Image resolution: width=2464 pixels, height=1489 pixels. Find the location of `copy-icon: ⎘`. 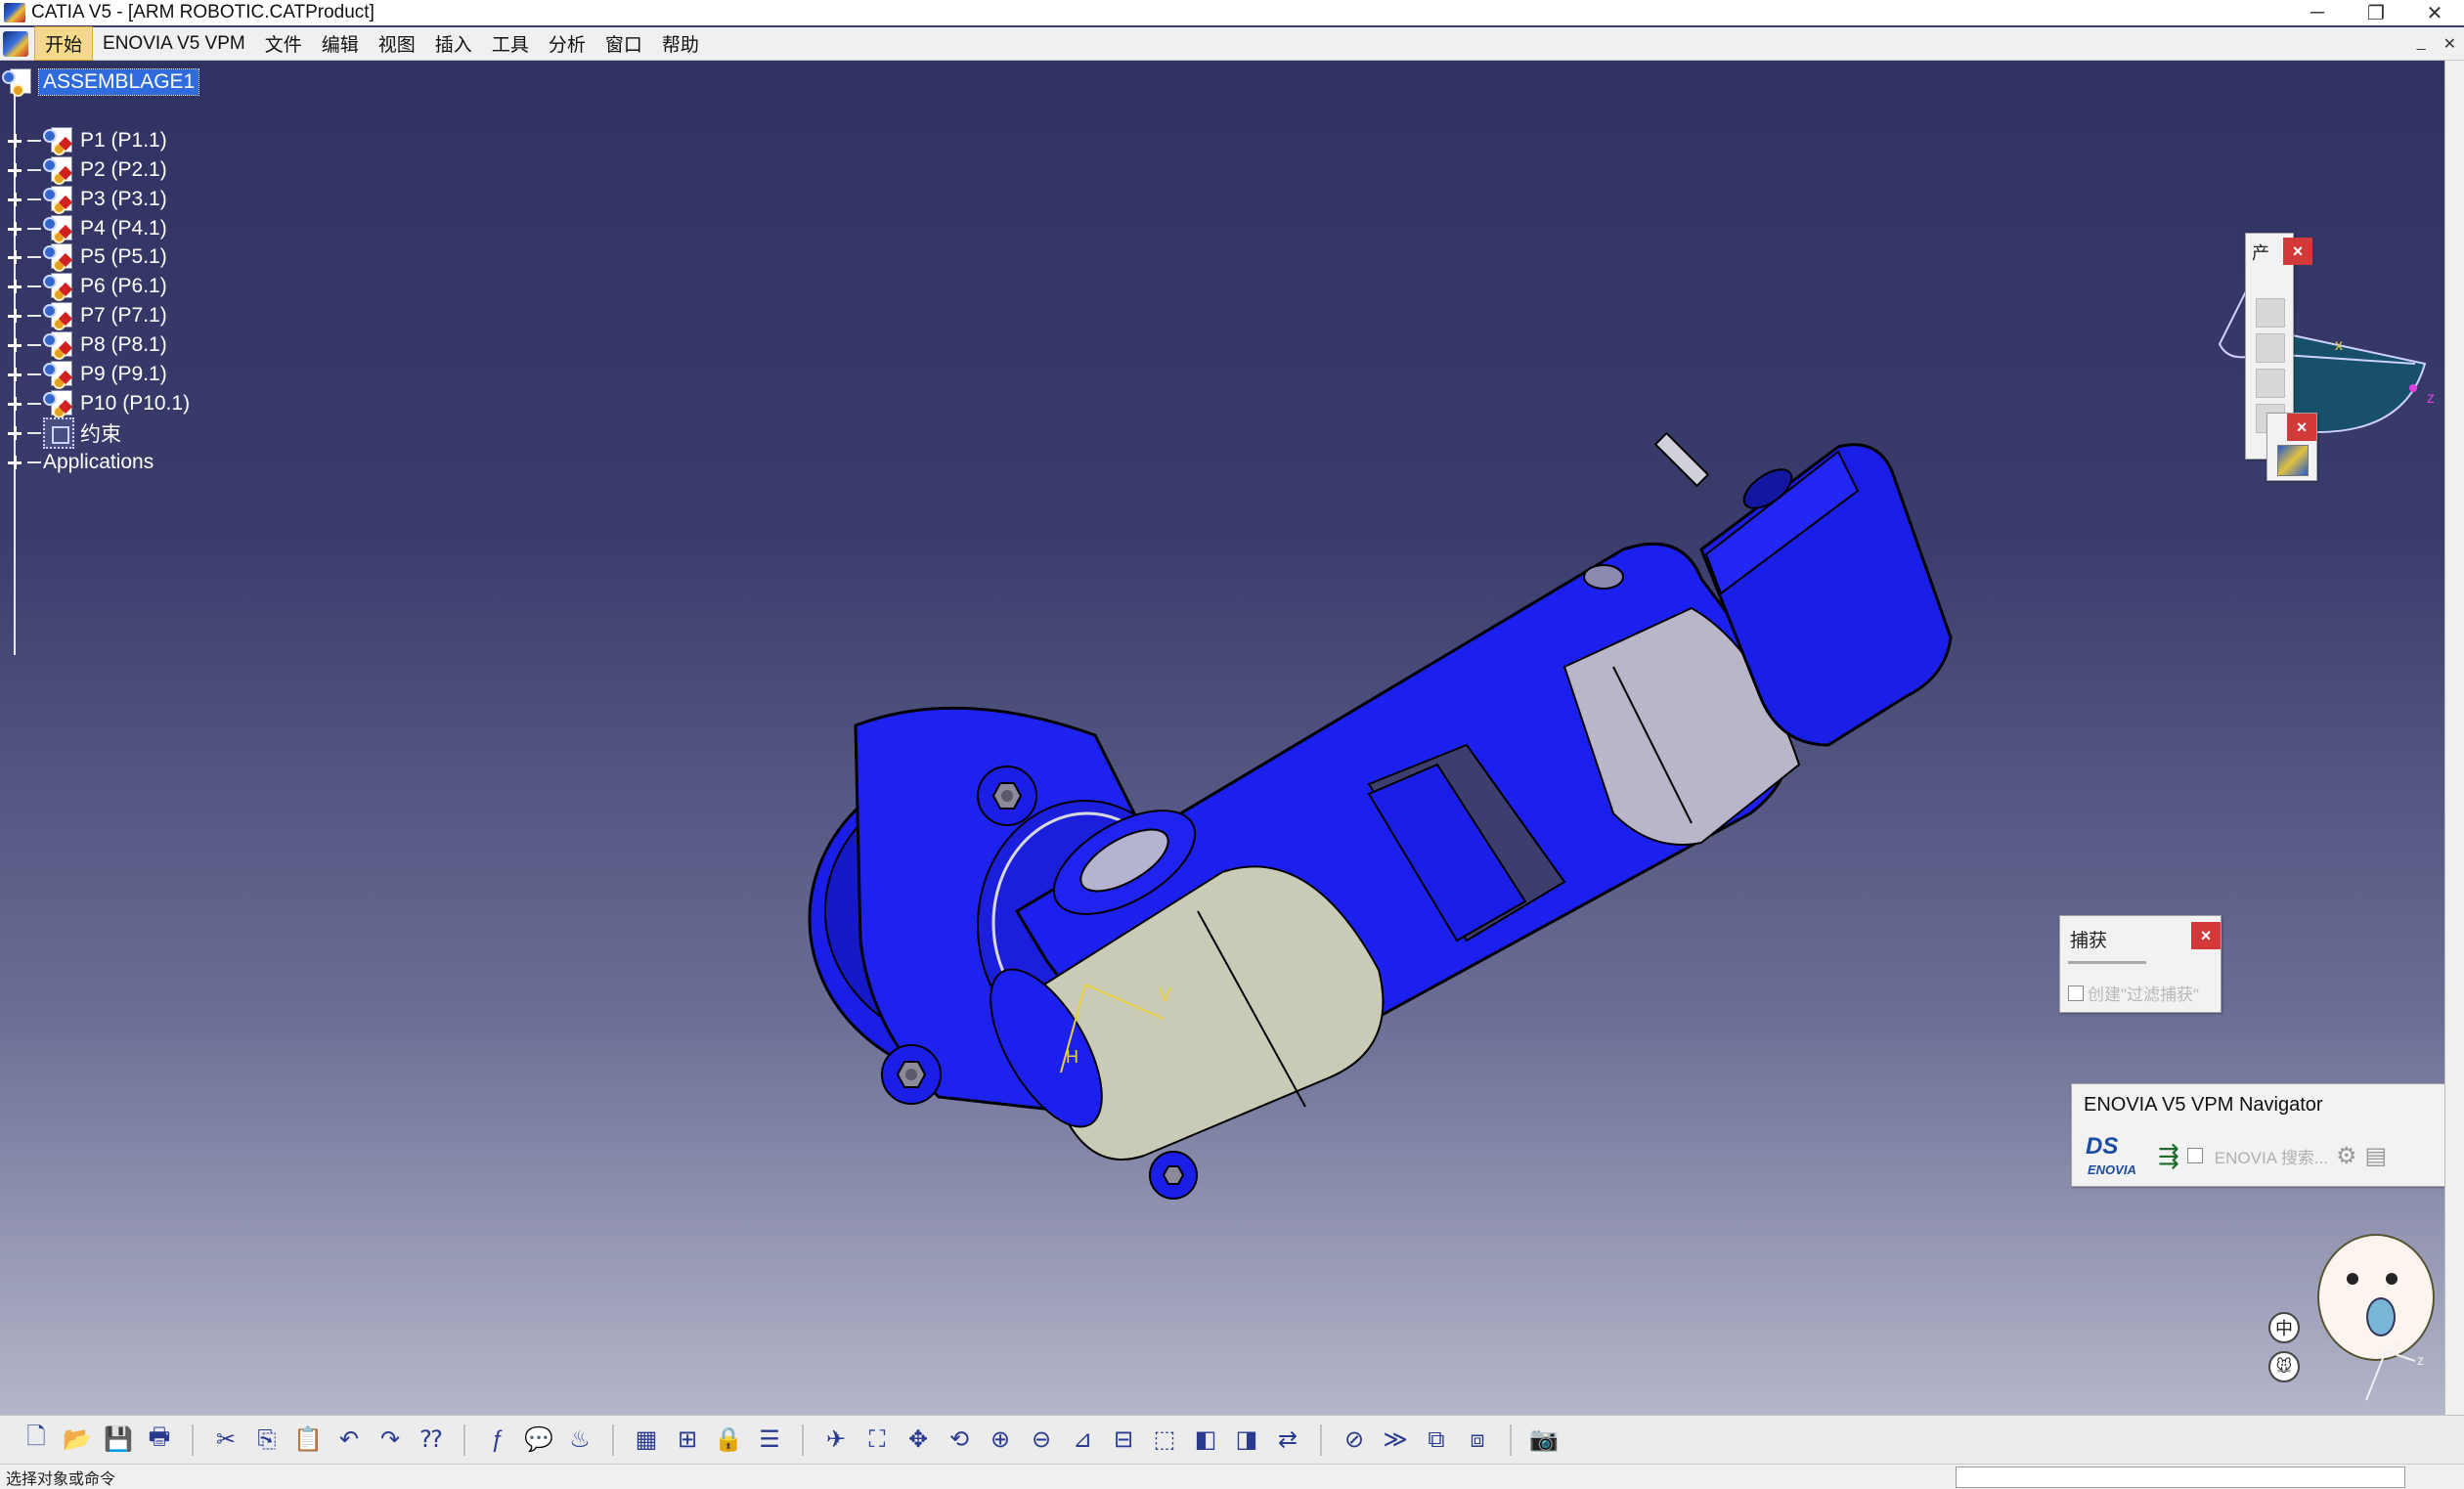

copy-icon: ⎘ is located at coordinates (267, 1440).